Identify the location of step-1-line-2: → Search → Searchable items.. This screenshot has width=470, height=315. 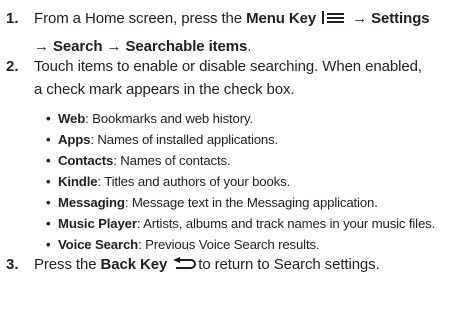
(143, 46).